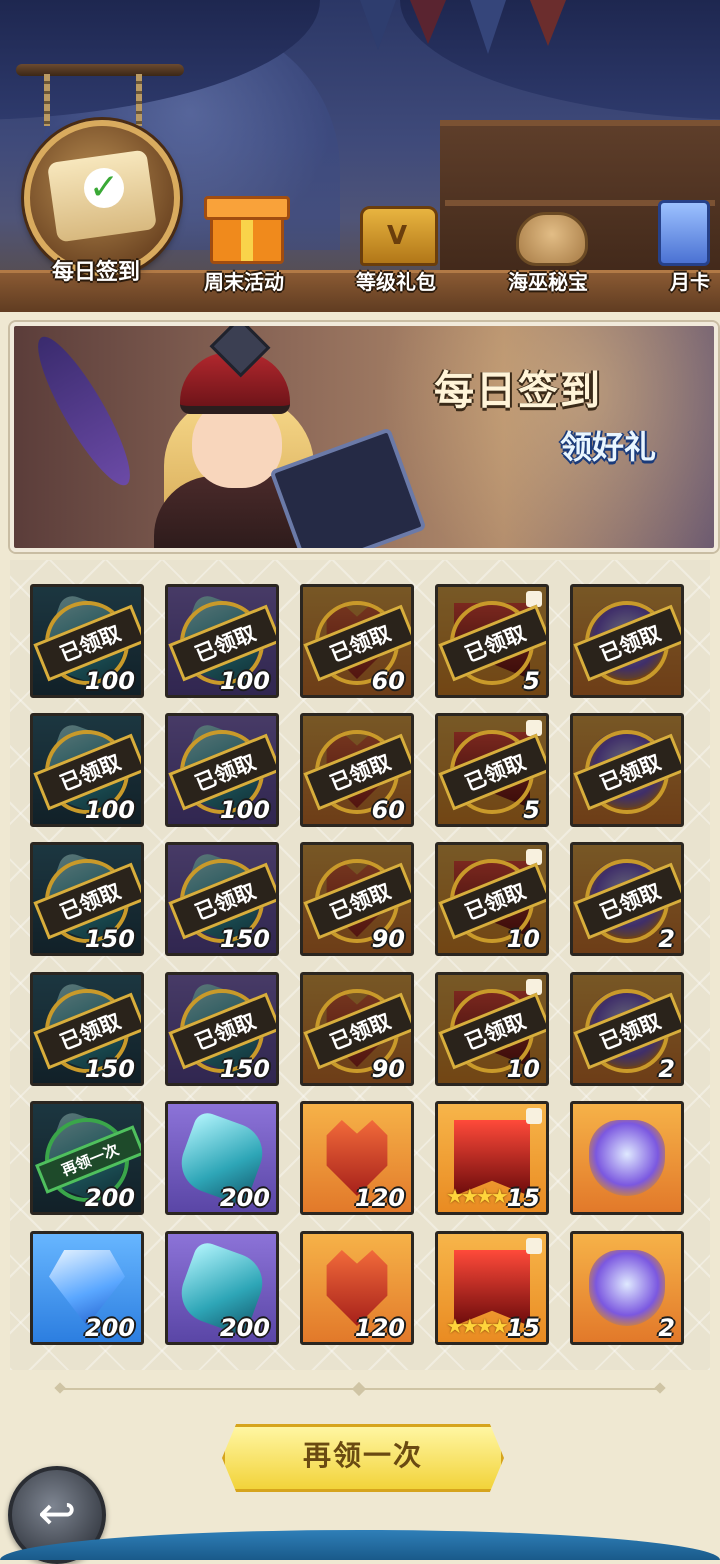 The image size is (720, 1564). I want to click on tab-sea-witch-treasure: 海巫秘宝, so click(548, 225).